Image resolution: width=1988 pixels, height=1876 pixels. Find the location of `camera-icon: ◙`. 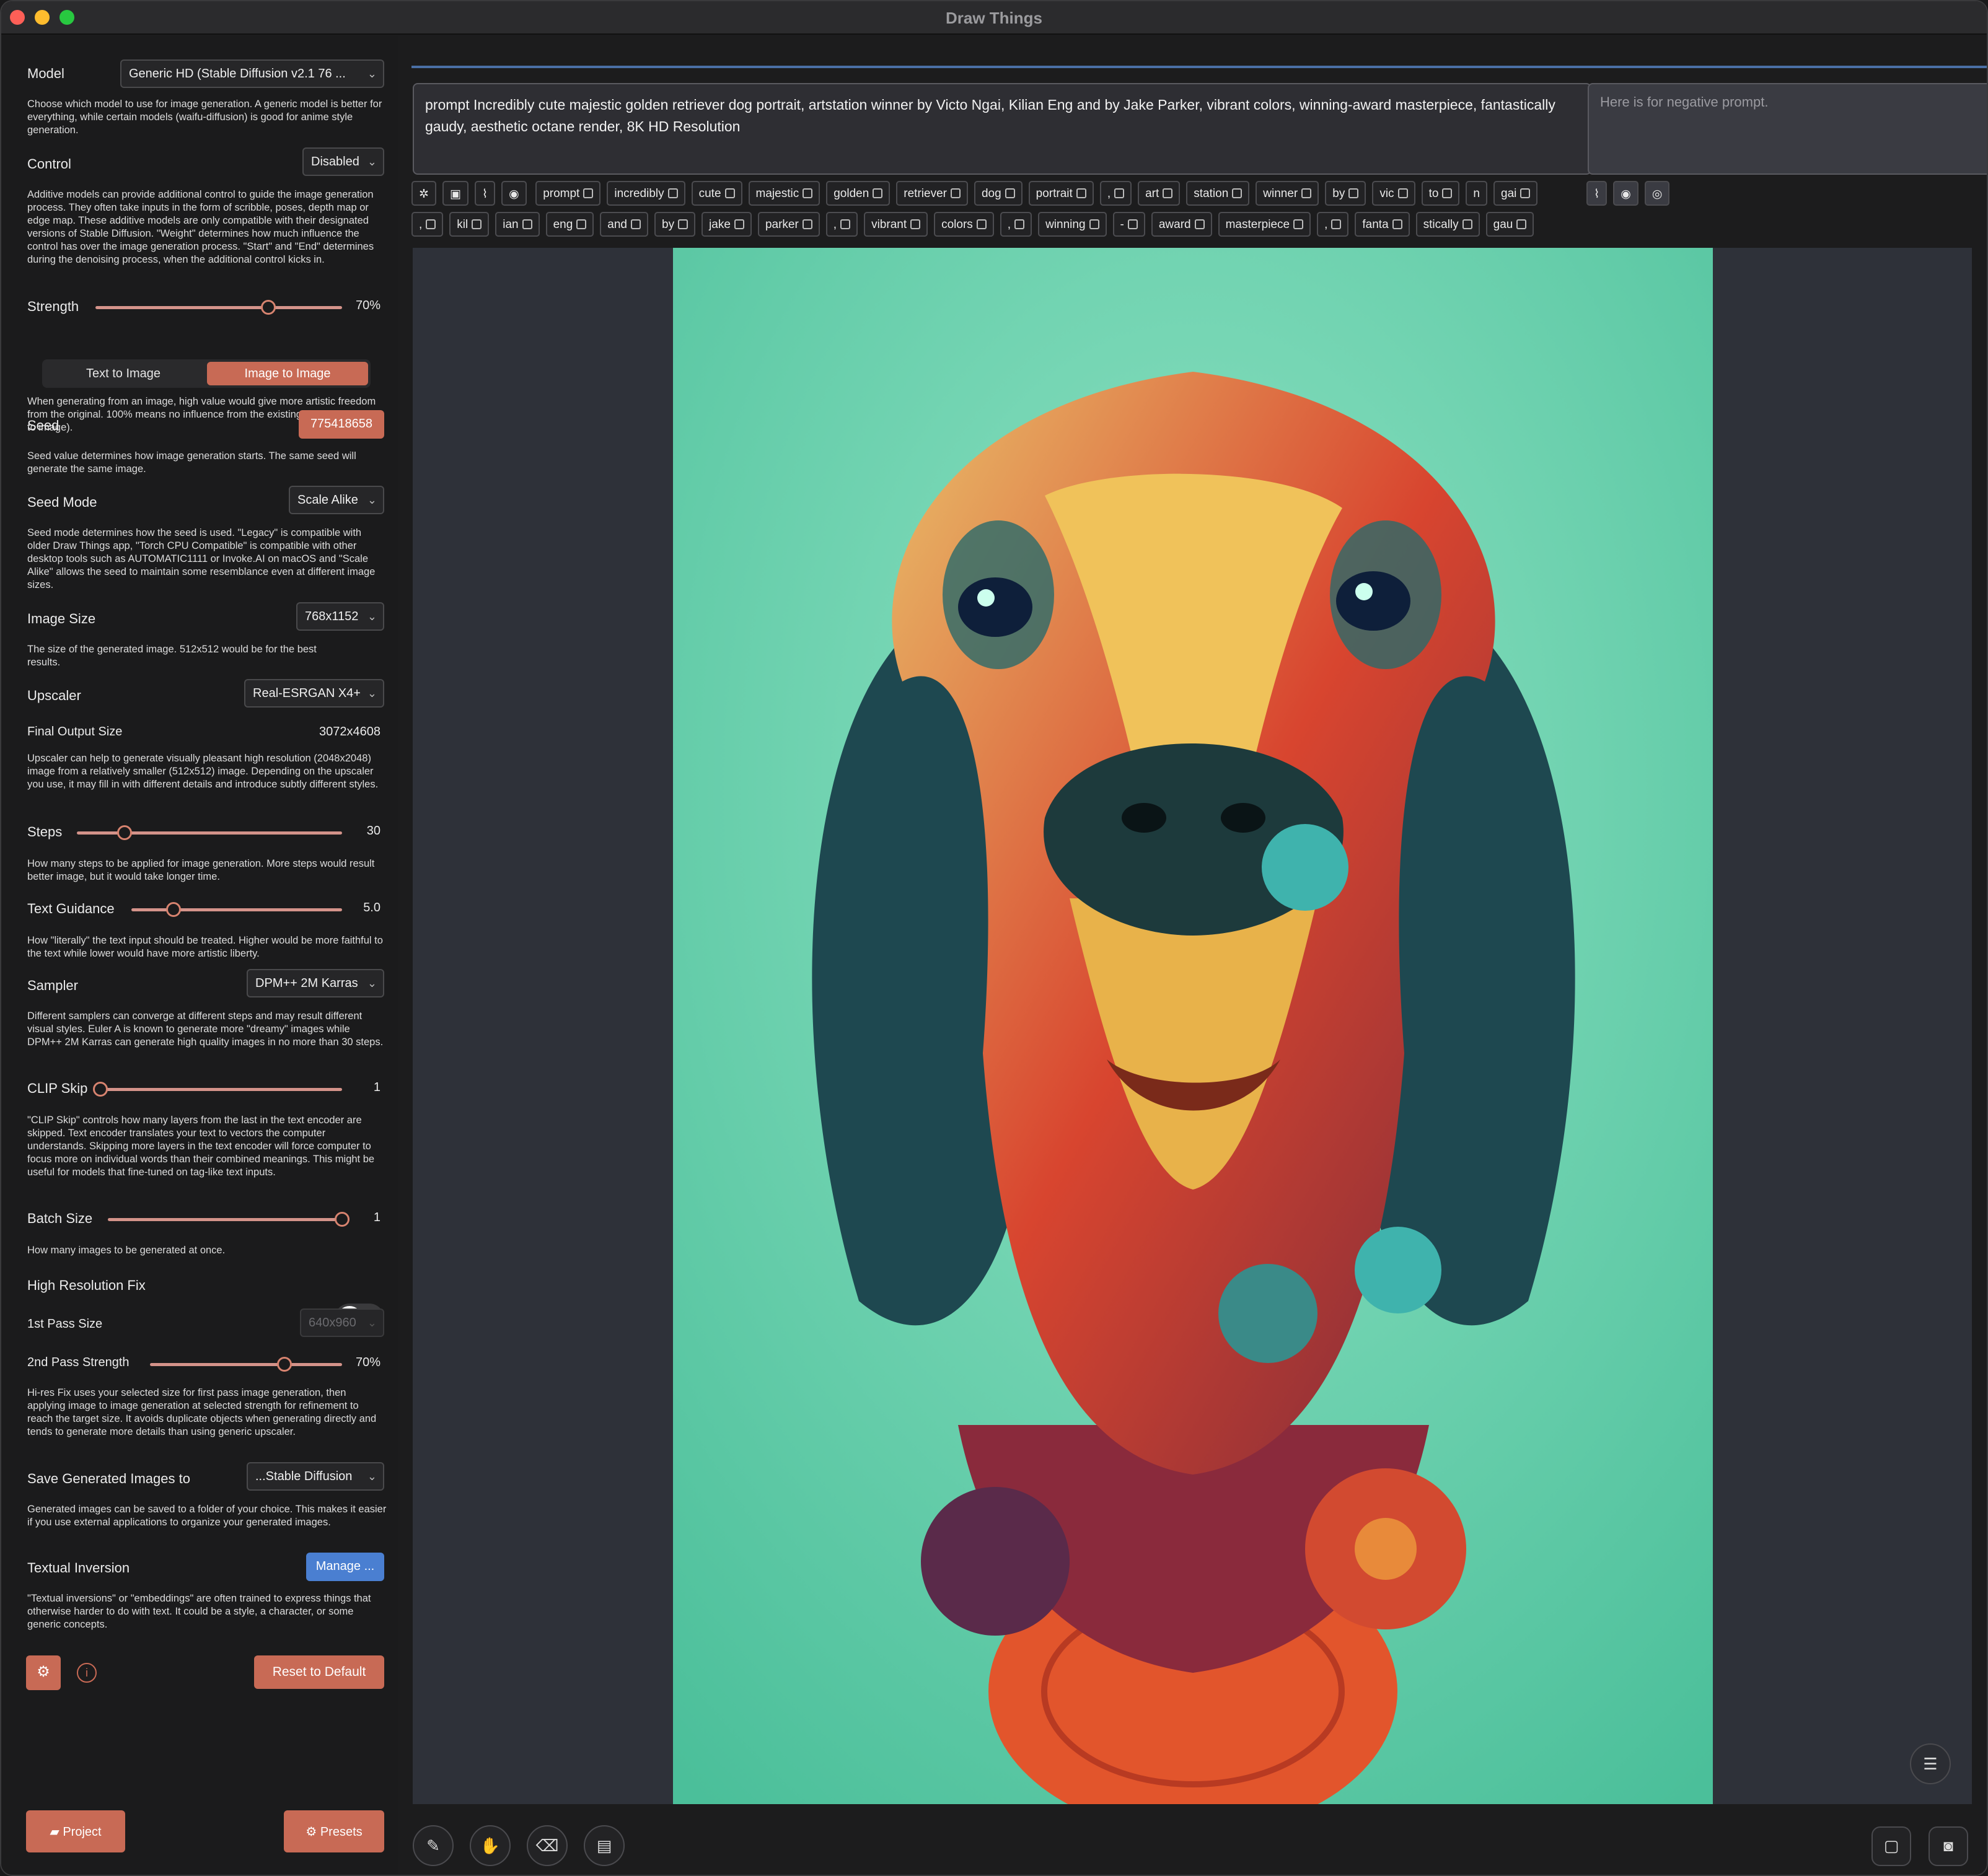

camera-icon: ◙ is located at coordinates (1948, 1846).